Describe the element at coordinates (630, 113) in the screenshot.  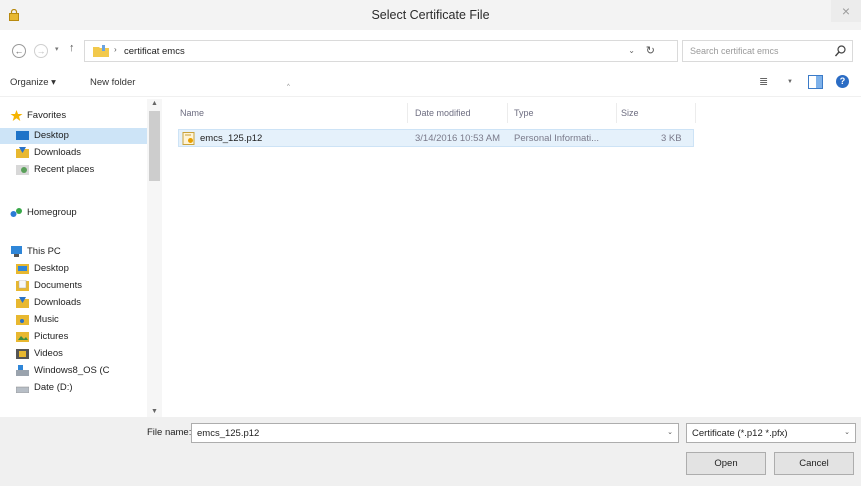
I see `column-header-size: Size` at that location.